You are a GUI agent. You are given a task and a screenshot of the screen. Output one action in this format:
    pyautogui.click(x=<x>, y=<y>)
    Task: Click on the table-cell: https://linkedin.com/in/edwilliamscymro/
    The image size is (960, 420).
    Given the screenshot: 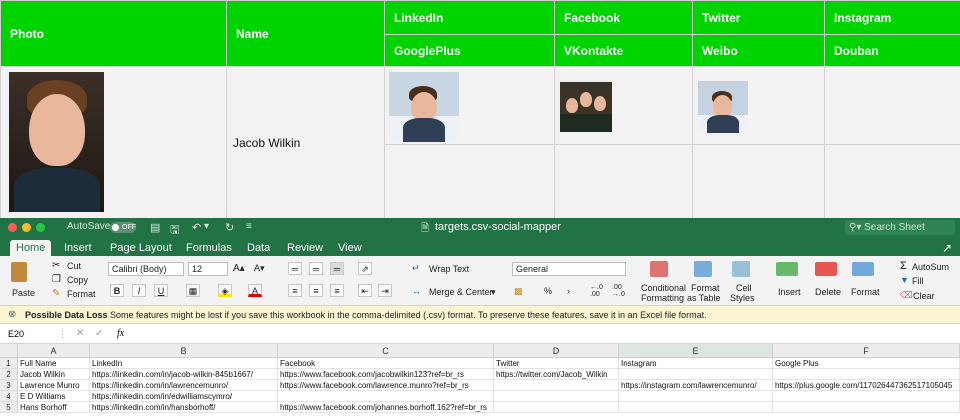 What is the action you would take?
    pyautogui.click(x=184, y=396)
    